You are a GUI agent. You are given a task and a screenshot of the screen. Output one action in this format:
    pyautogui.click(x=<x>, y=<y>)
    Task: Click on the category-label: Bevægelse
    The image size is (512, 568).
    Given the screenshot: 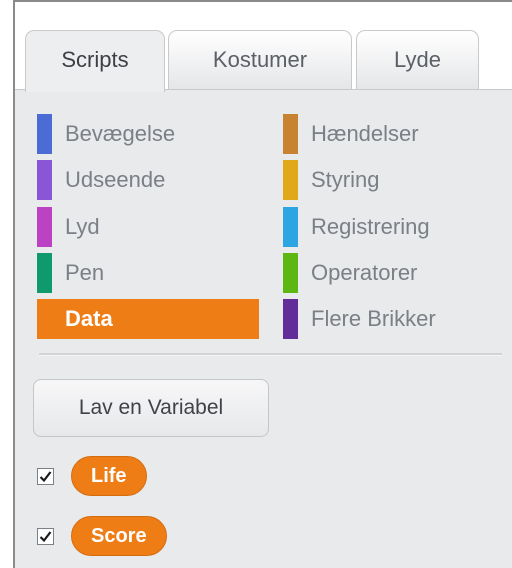 What is the action you would take?
    pyautogui.click(x=120, y=133)
    